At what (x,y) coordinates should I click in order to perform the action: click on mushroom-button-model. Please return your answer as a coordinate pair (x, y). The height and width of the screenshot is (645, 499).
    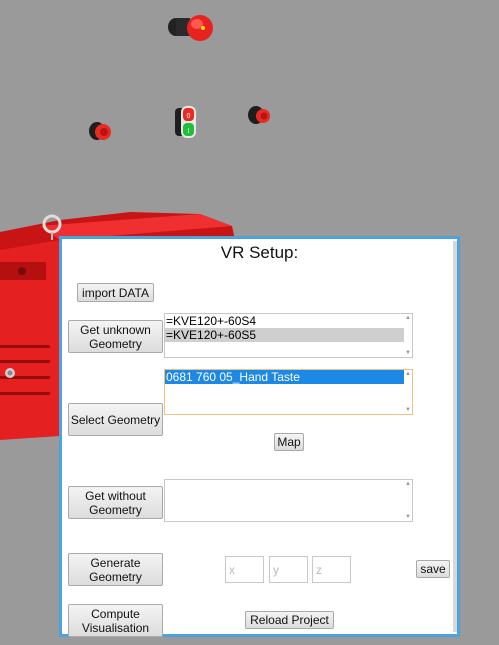
    Looking at the image, I should click on (190, 28).